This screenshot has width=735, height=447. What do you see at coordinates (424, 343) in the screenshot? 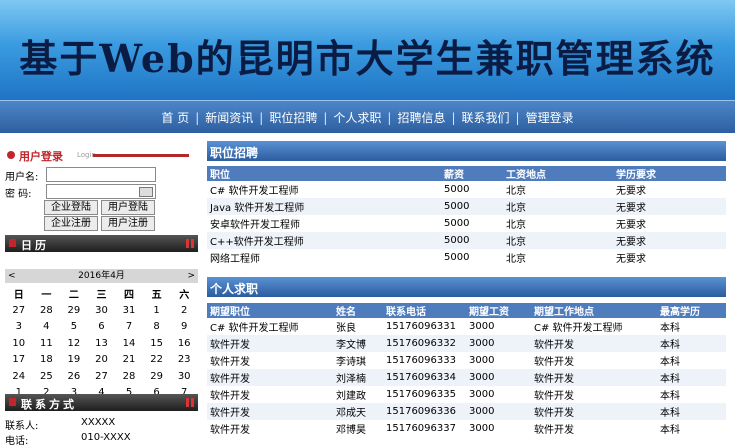
I see `table-cell: 15176096332` at bounding box center [424, 343].